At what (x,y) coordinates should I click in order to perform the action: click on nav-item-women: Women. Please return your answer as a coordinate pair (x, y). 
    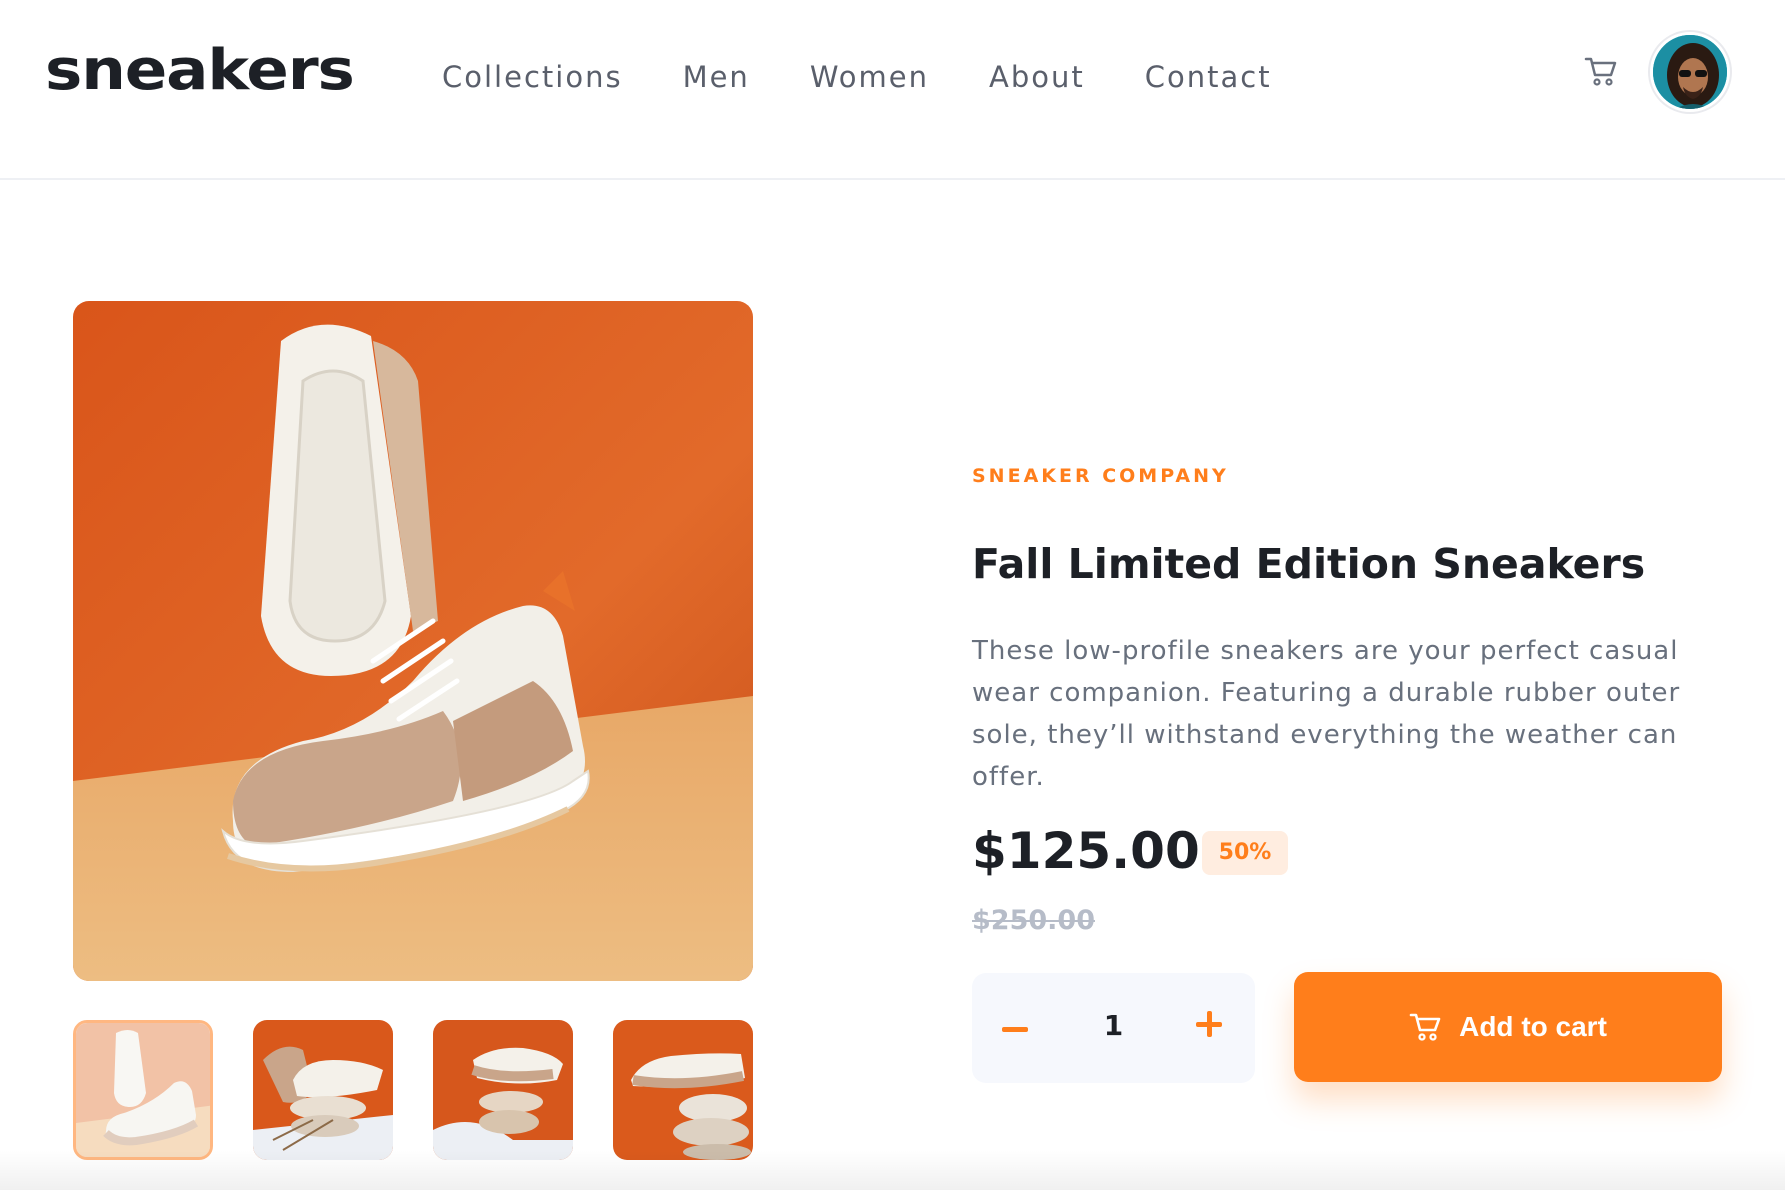
    Looking at the image, I should click on (869, 77).